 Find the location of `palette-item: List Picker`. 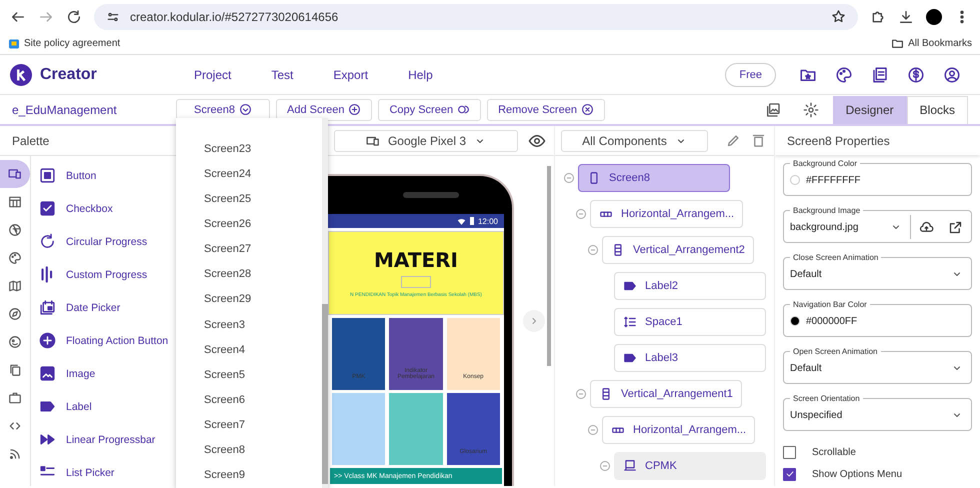

palette-item: List Picker is located at coordinates (103, 471).